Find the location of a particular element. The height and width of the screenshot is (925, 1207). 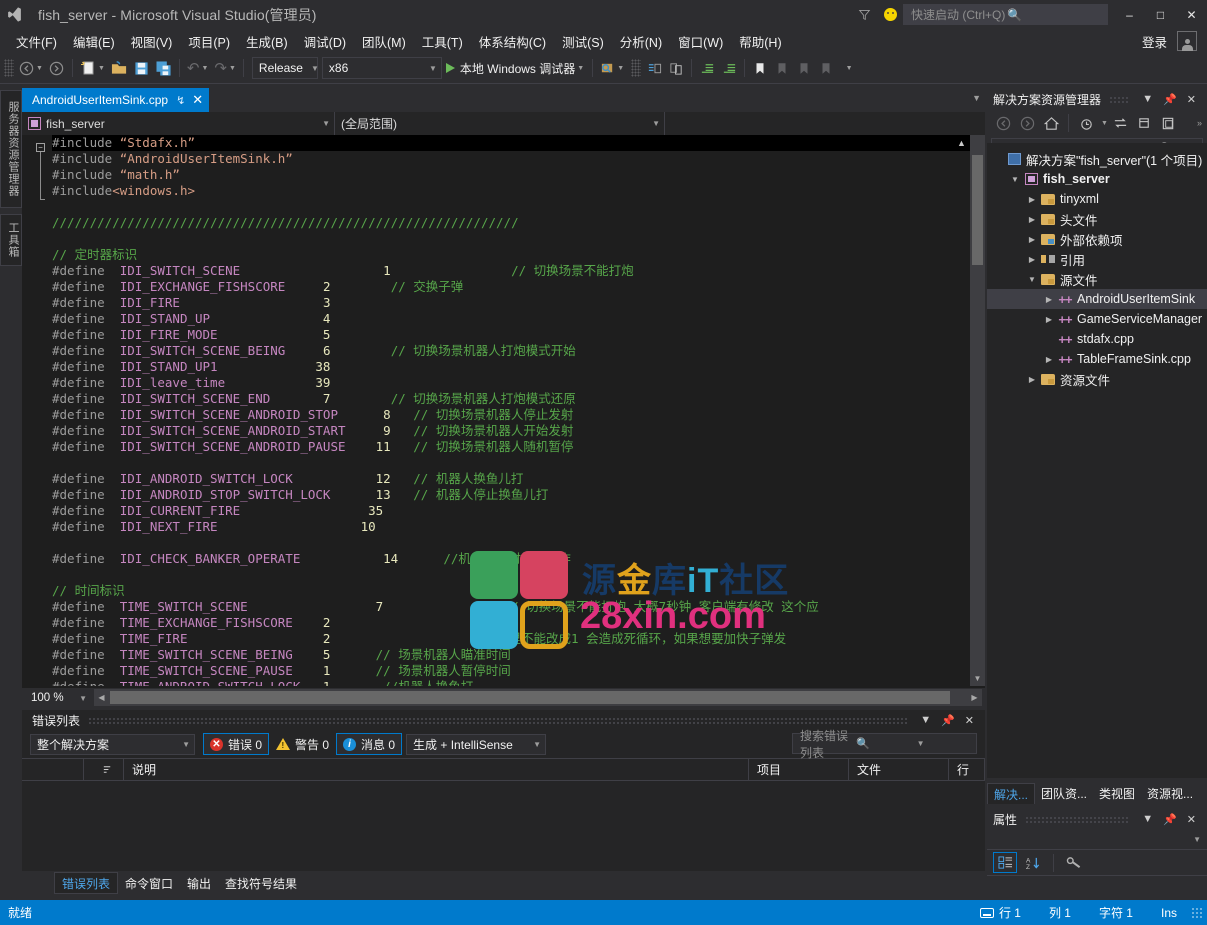

editor-horizontal-scrollbar: ◀ ▶ is located at coordinates (538, 697).